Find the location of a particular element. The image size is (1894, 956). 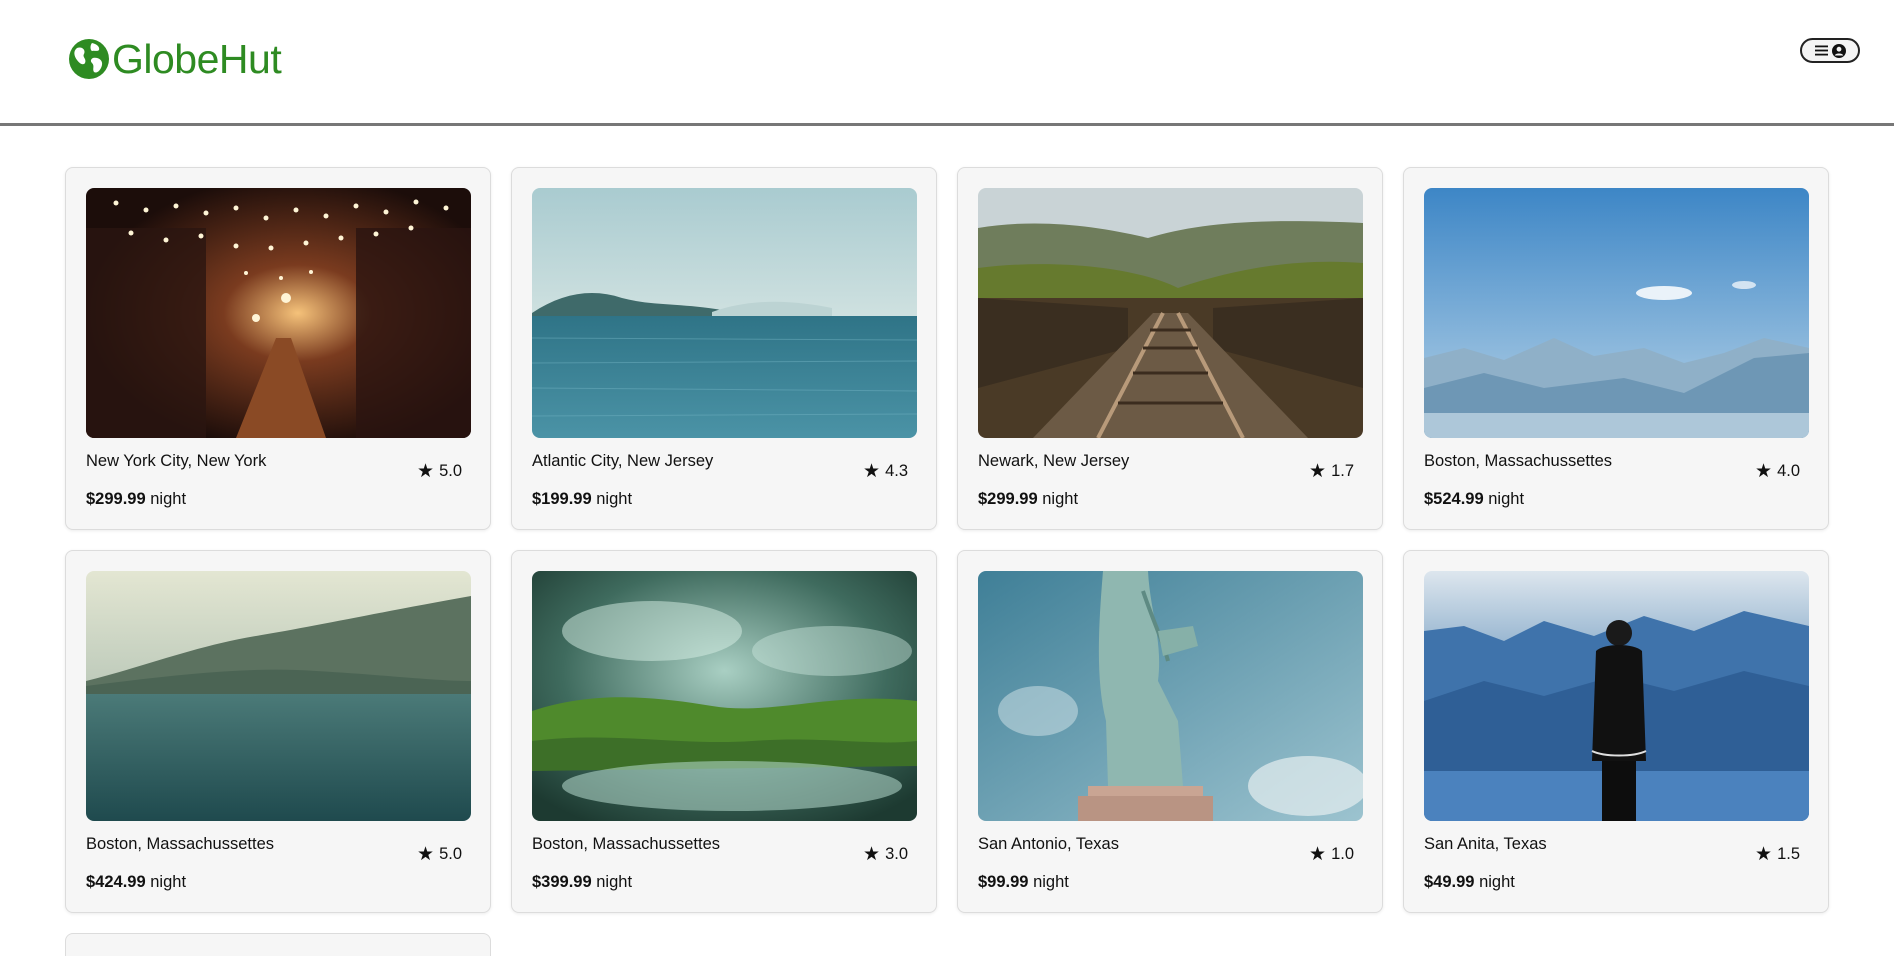

listing-location: San Anita, Texas is located at coordinates (1485, 844).